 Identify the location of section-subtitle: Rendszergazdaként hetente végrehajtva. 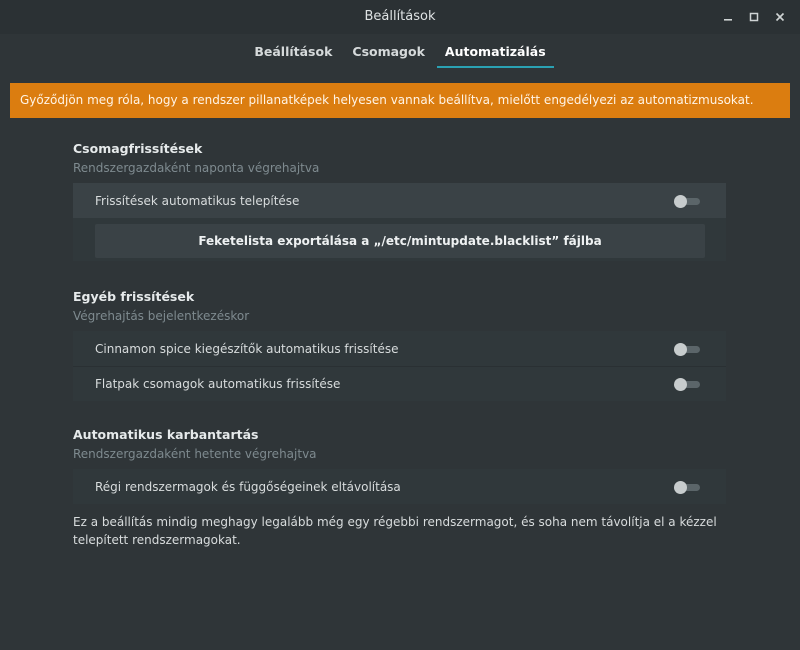
(195, 454).